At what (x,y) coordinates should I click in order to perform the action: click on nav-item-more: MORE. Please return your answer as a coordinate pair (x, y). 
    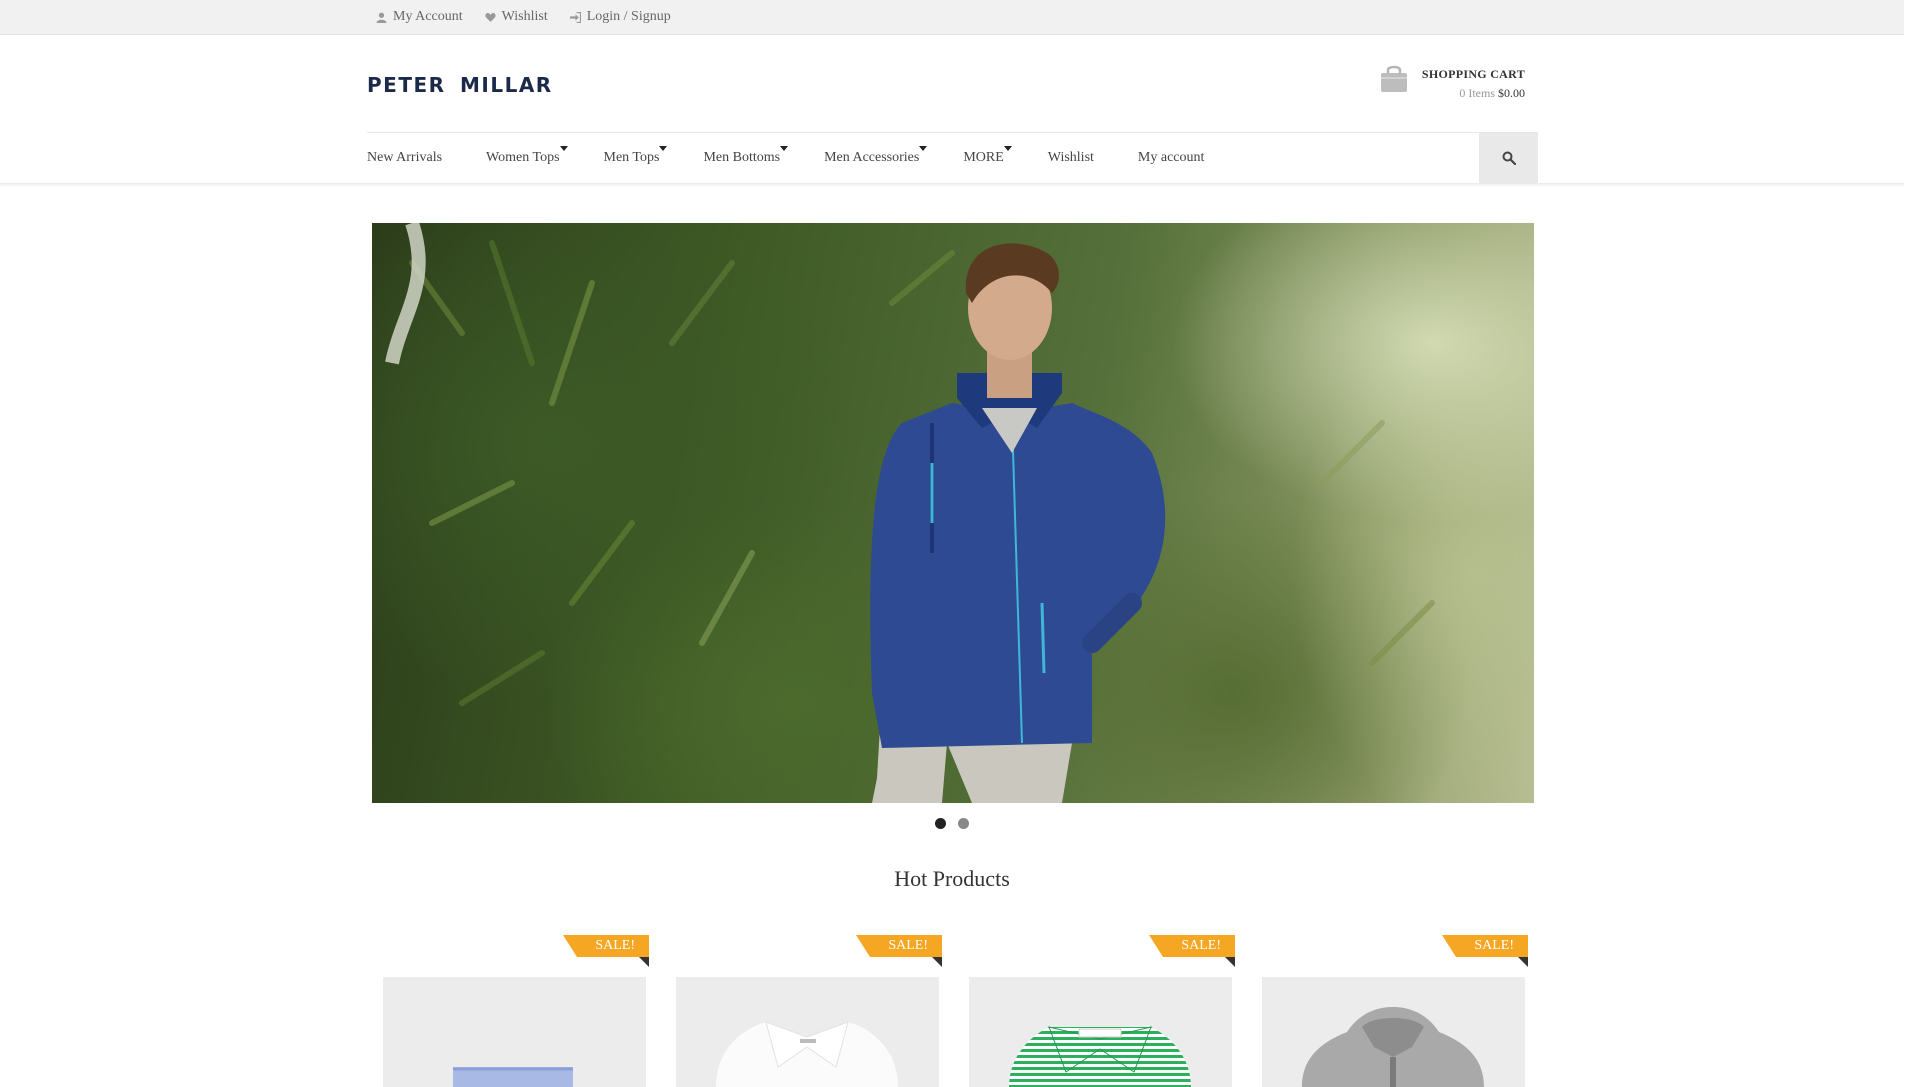
    Looking at the image, I should click on (987, 156).